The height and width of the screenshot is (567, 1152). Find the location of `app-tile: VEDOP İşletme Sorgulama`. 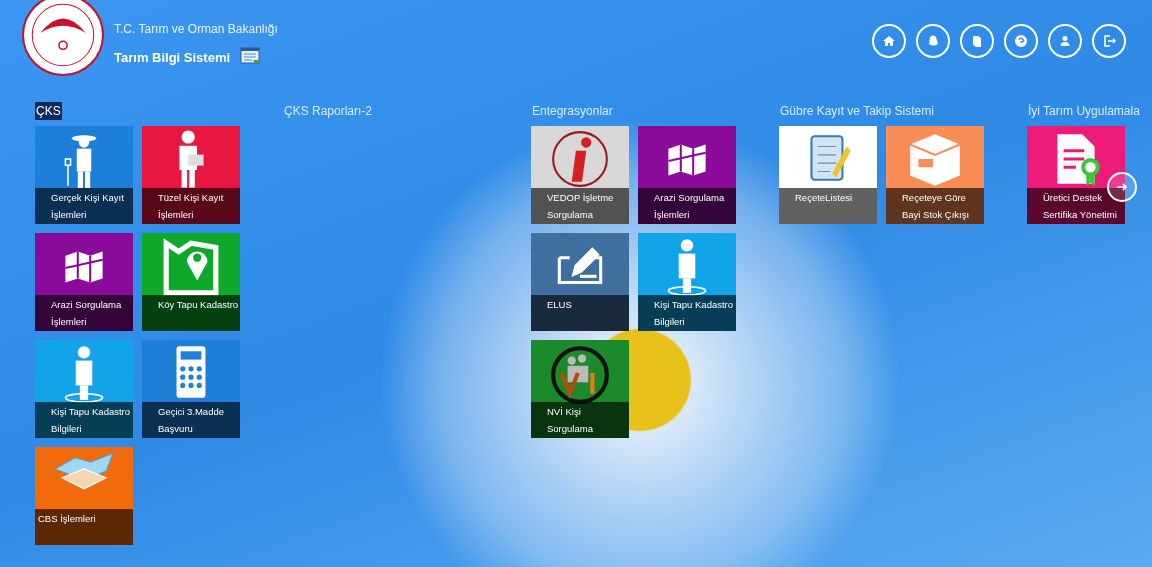

app-tile: VEDOP İşletme Sorgulama is located at coordinates (580, 175).